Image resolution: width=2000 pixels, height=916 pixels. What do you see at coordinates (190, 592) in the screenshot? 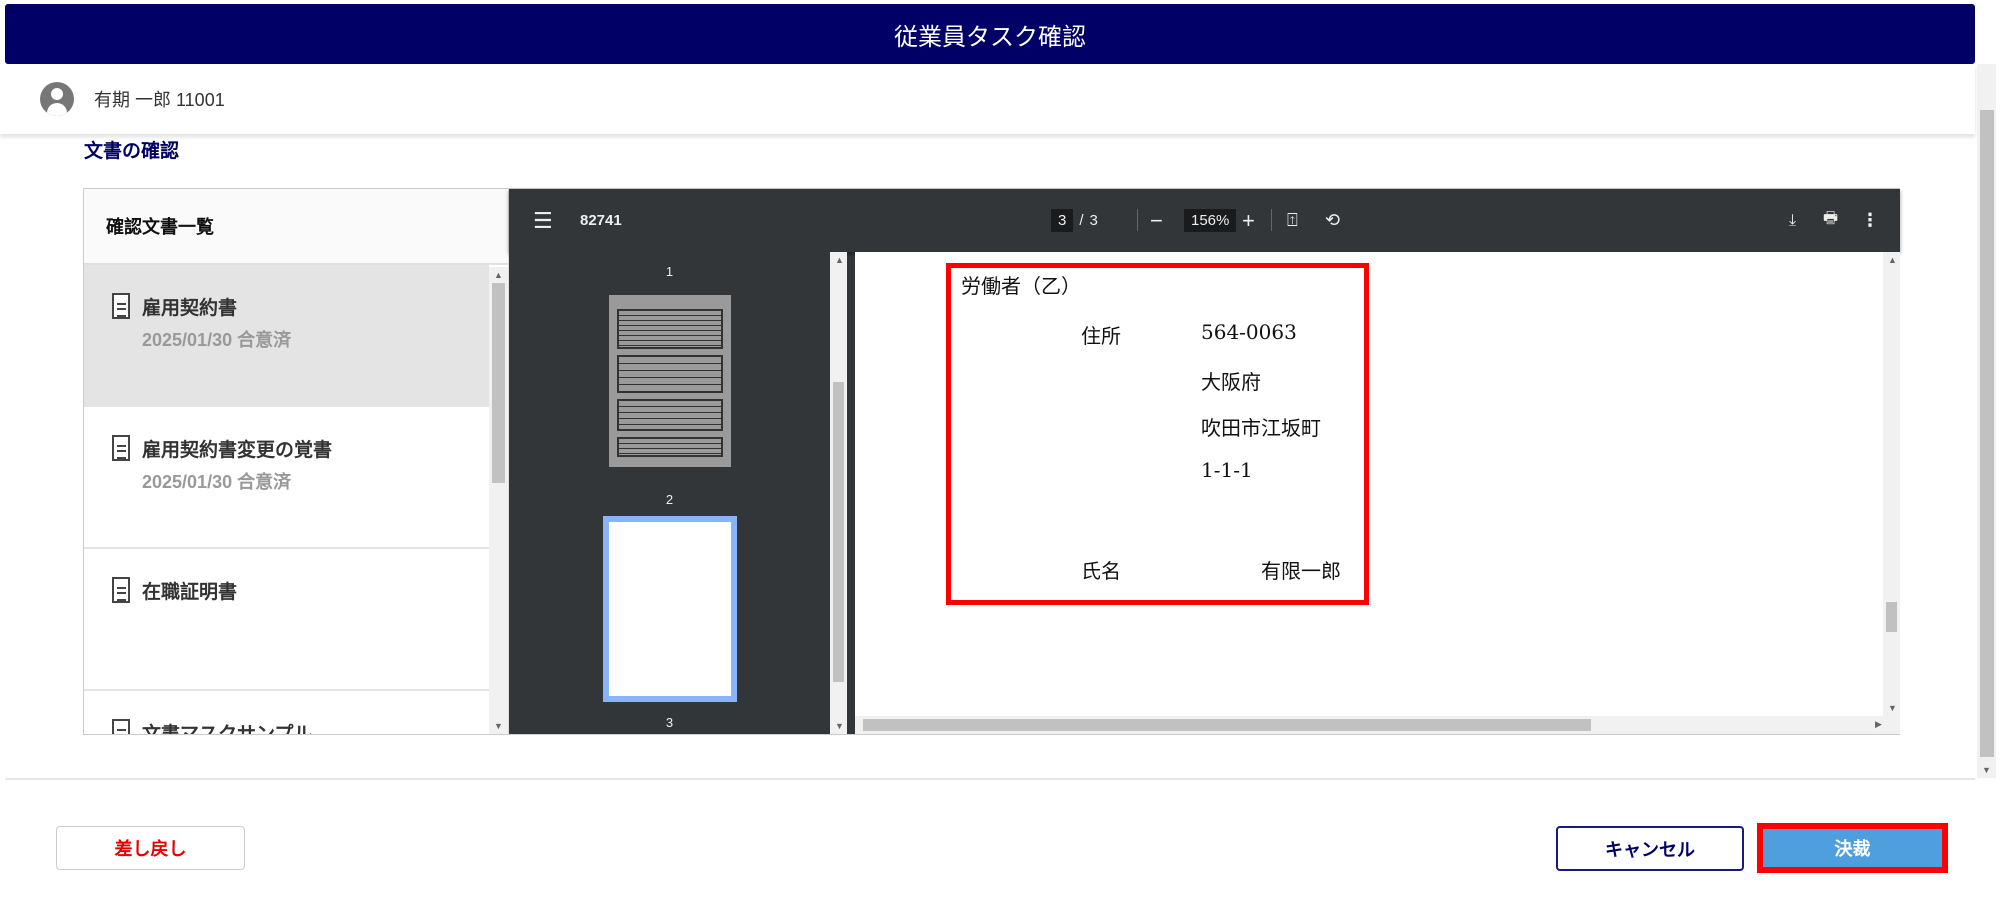
I see `document-title: 在職証明書` at bounding box center [190, 592].